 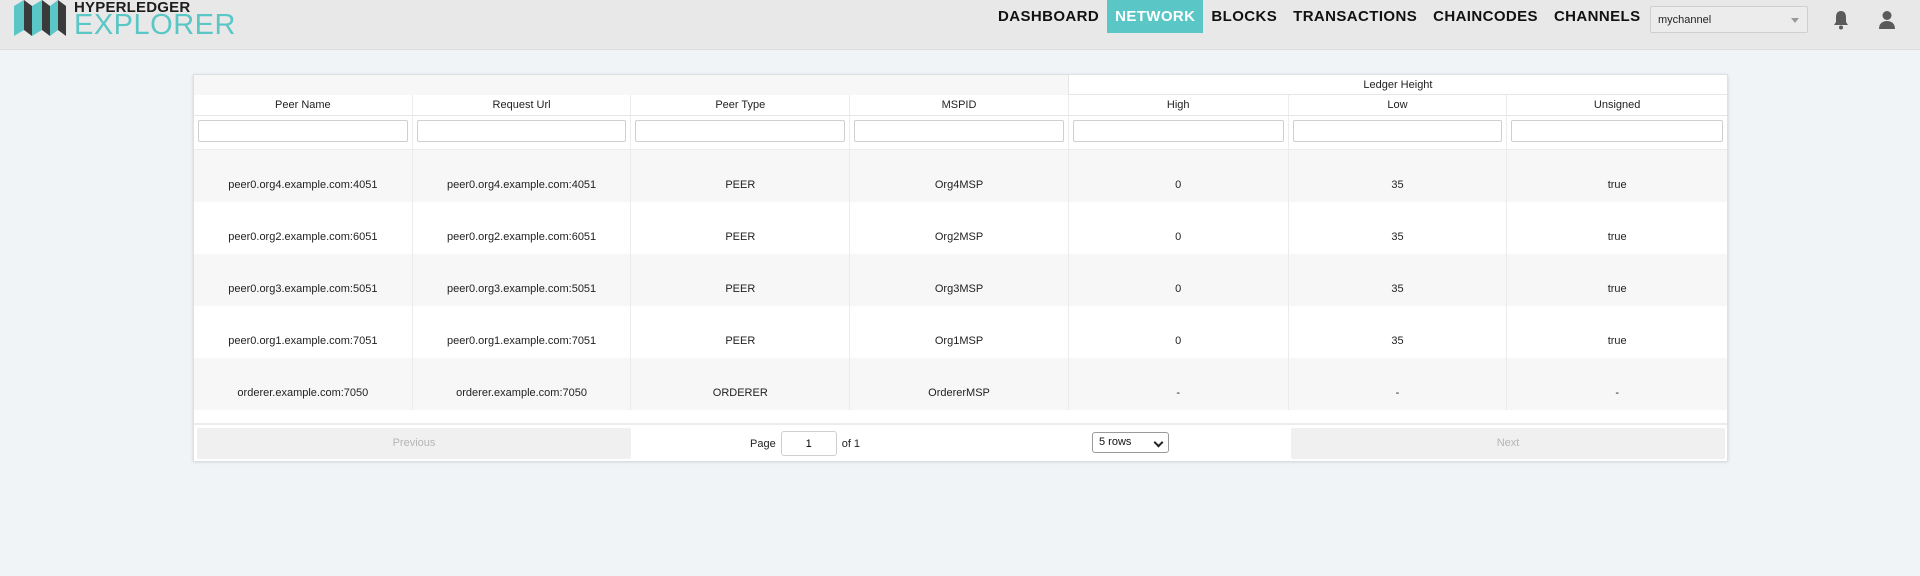 I want to click on filter-unsigned-input, so click(x=1617, y=131).